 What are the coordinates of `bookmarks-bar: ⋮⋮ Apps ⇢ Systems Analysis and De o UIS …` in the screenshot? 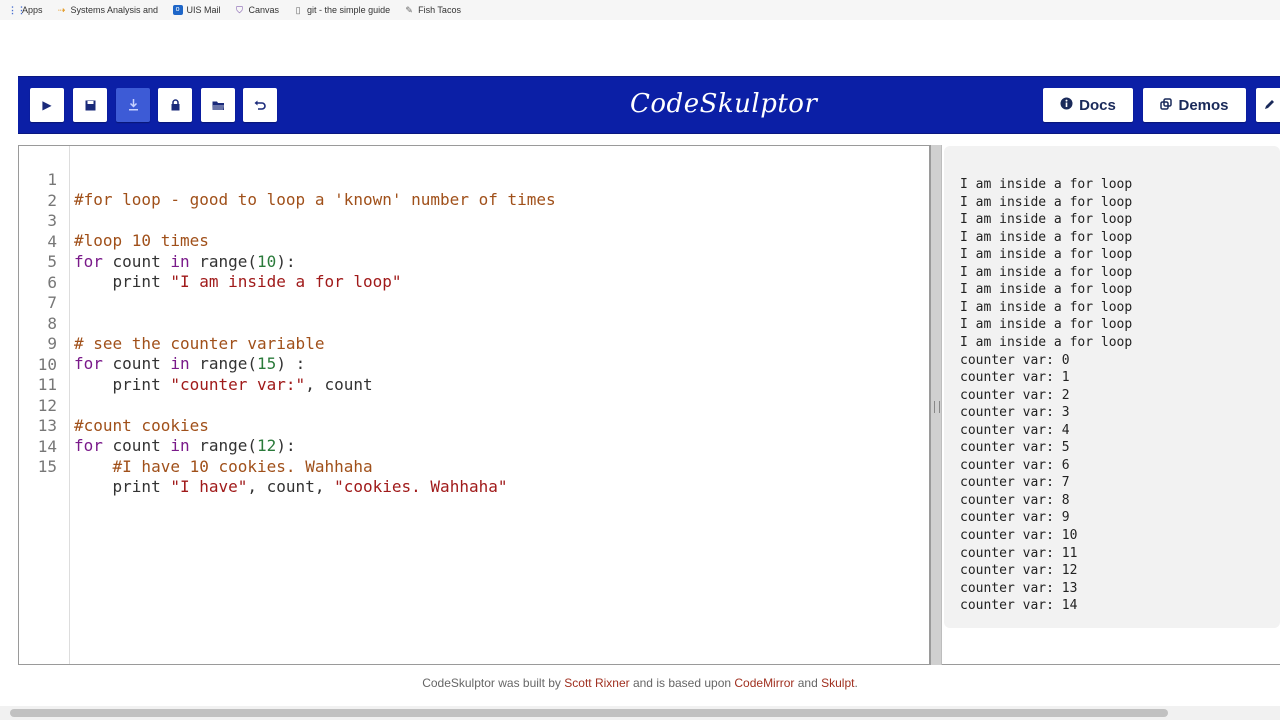 It's located at (640, 10).